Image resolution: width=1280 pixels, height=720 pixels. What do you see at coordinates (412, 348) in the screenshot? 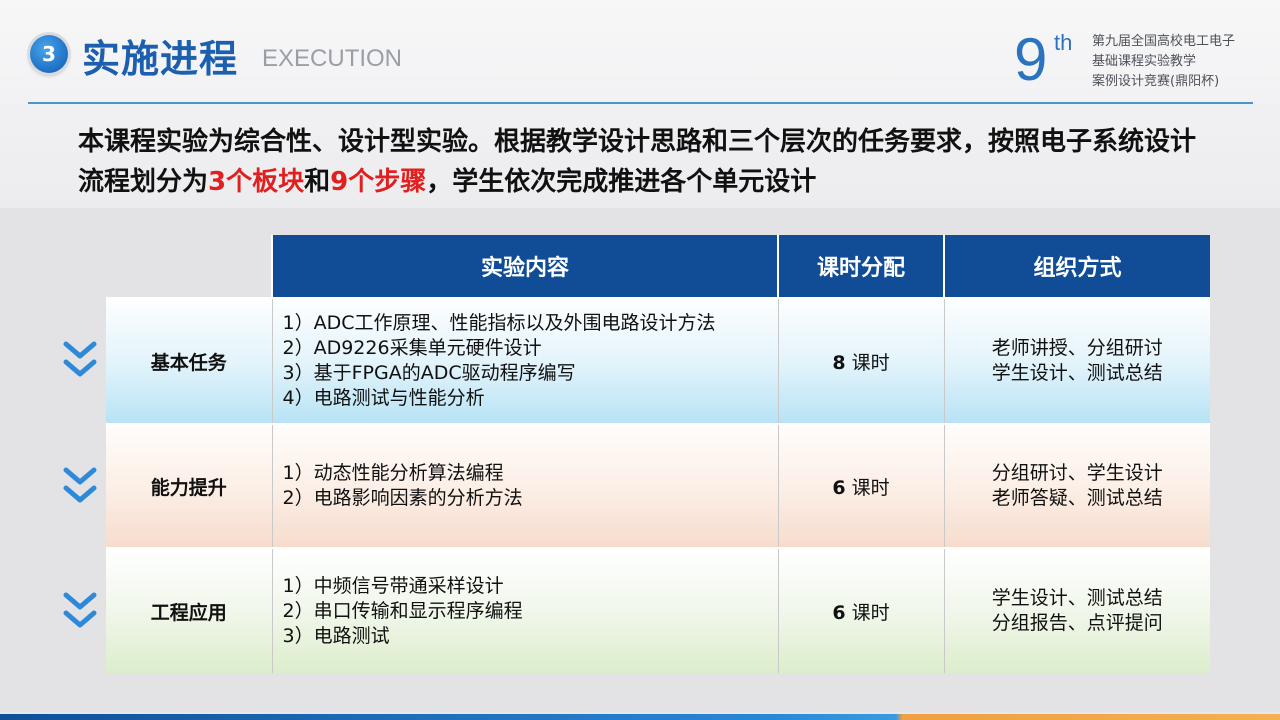
I see `content-item: 2）AD9226采集单元硬件设计` at bounding box center [412, 348].